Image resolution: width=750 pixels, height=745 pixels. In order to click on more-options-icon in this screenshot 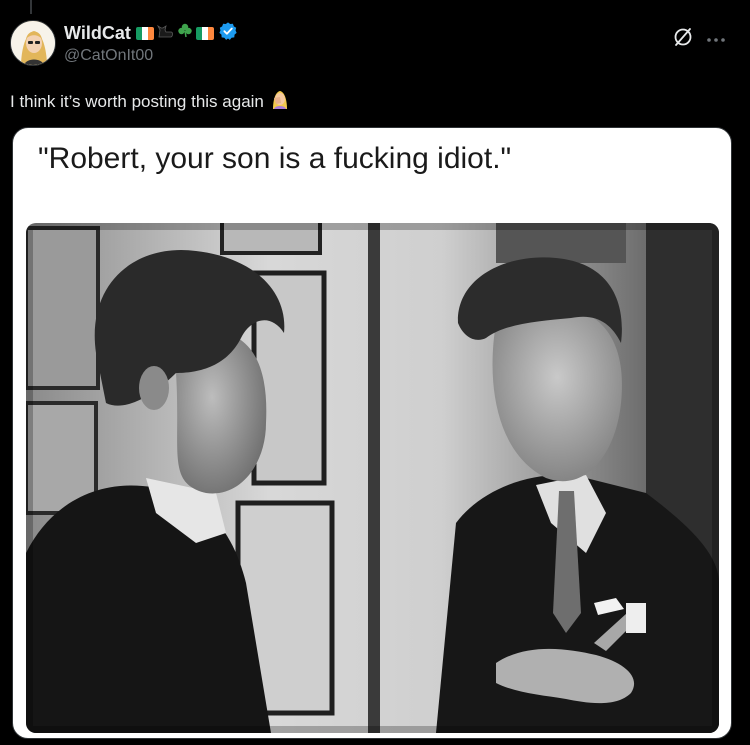, I will do `click(716, 40)`.